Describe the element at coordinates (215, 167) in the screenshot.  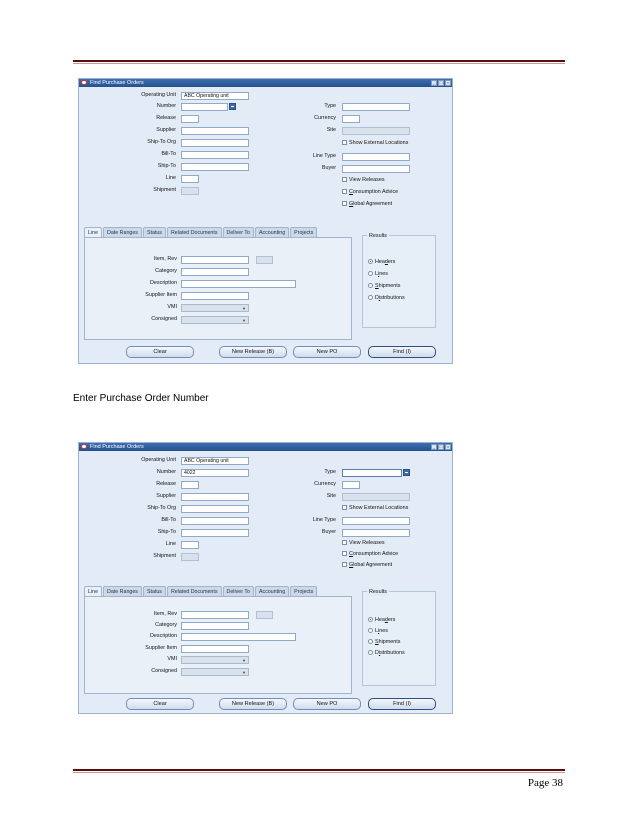
I see `ship-to-field` at that location.